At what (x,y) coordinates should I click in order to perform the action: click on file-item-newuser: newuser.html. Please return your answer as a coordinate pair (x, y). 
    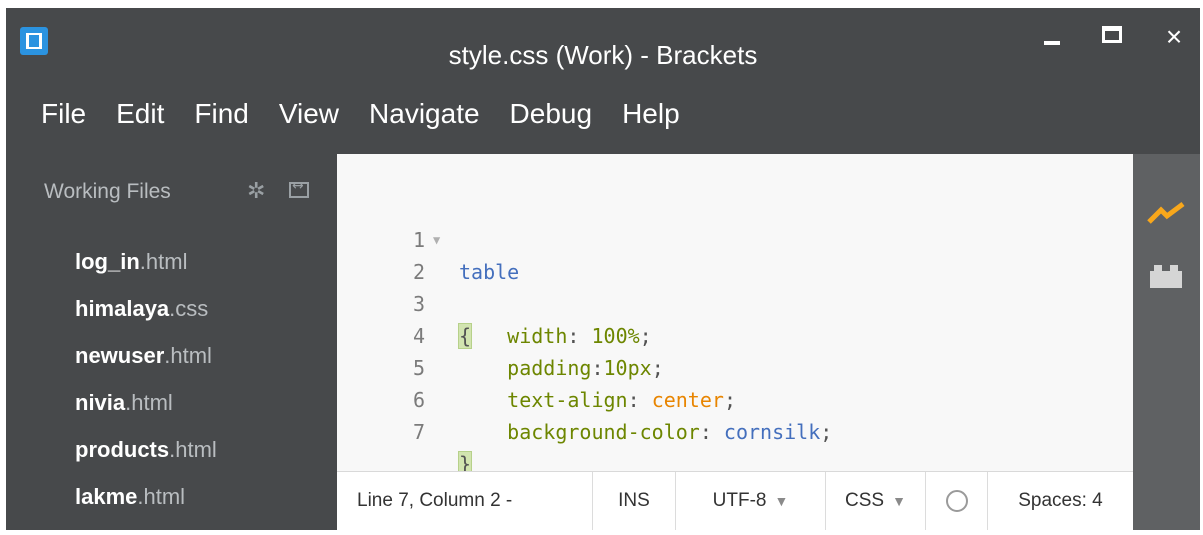
    Looking at the image, I should click on (146, 355).